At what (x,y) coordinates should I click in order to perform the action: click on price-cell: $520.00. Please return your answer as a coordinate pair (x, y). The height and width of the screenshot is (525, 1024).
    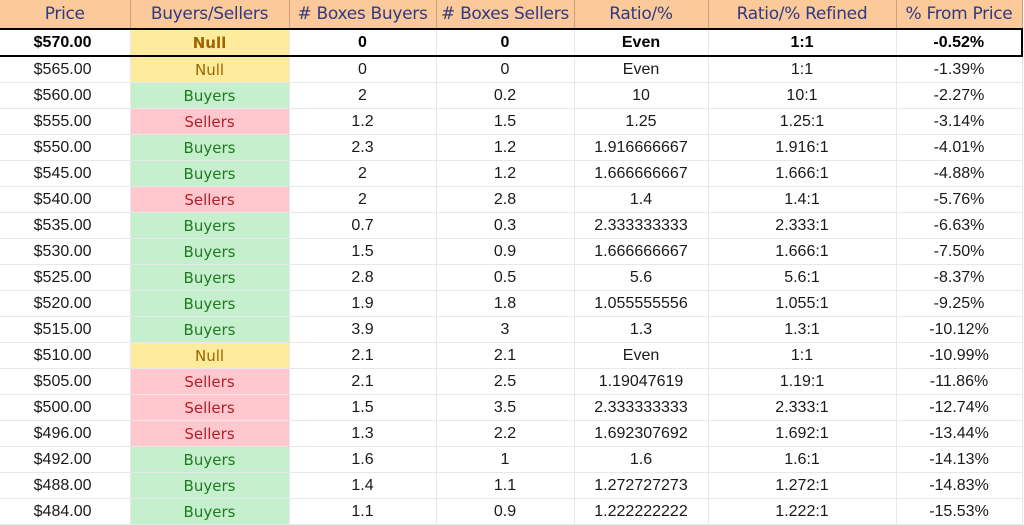
    Looking at the image, I should click on (65, 303).